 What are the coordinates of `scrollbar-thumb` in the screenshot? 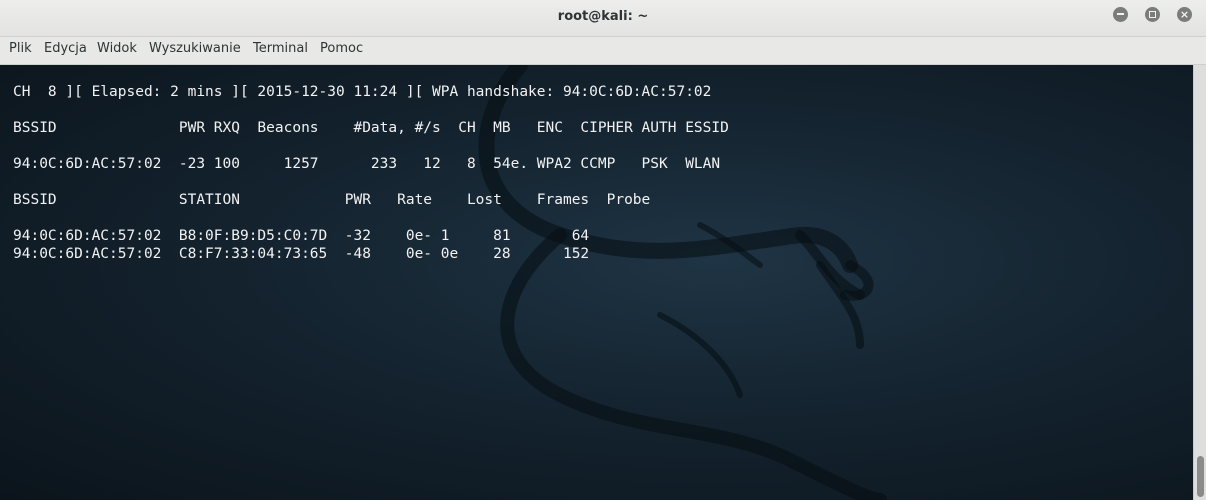 It's located at (1200, 476).